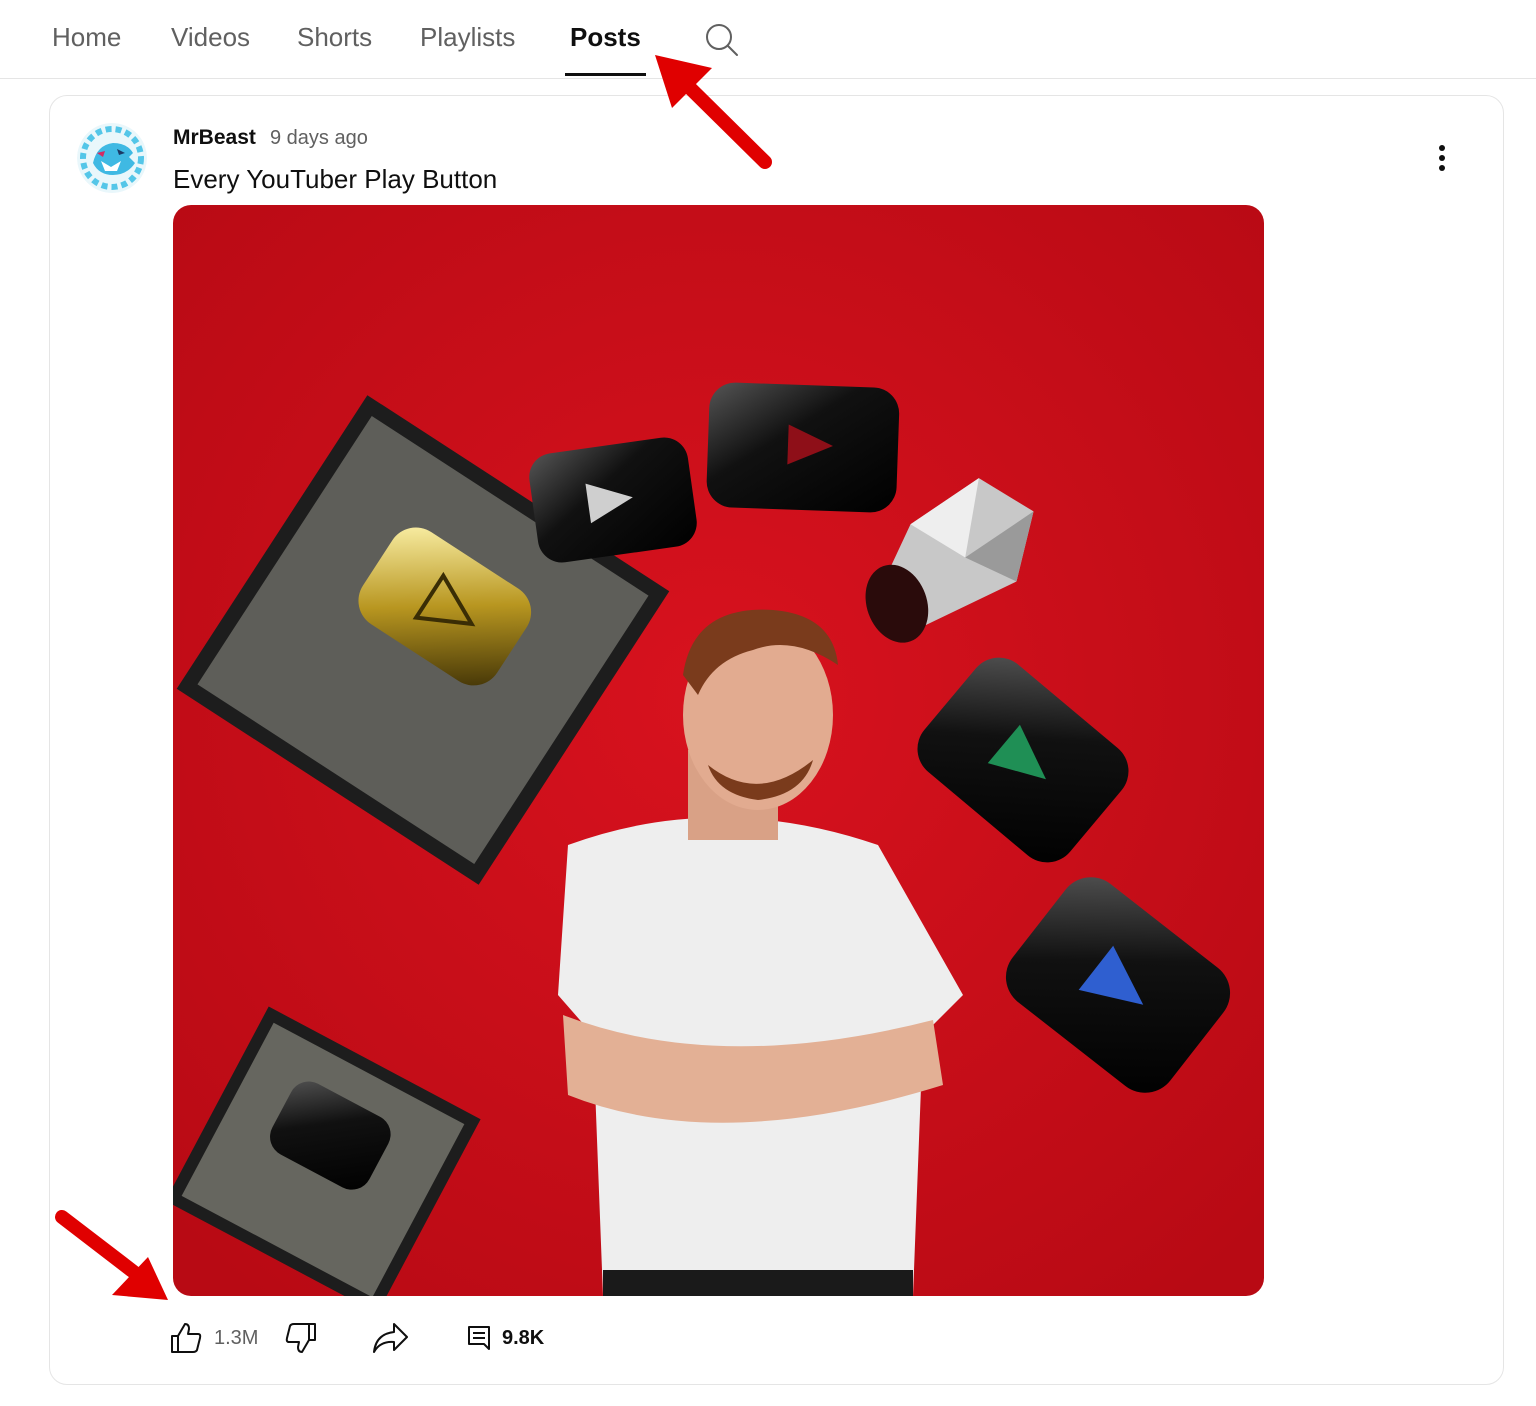  What do you see at coordinates (605, 37) in the screenshot?
I see `tab-posts: Posts` at bounding box center [605, 37].